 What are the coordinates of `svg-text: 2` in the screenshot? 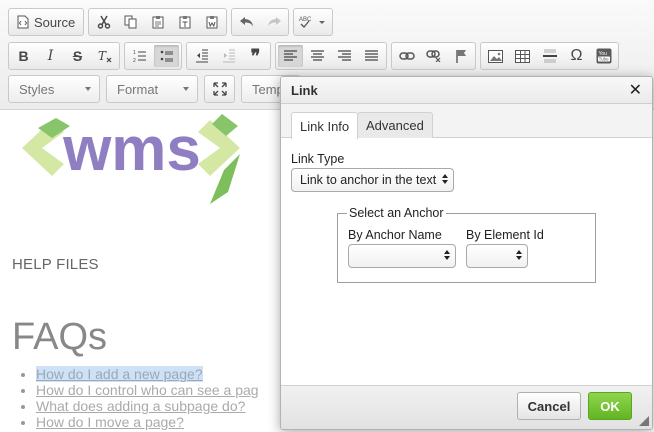 It's located at (134, 60).